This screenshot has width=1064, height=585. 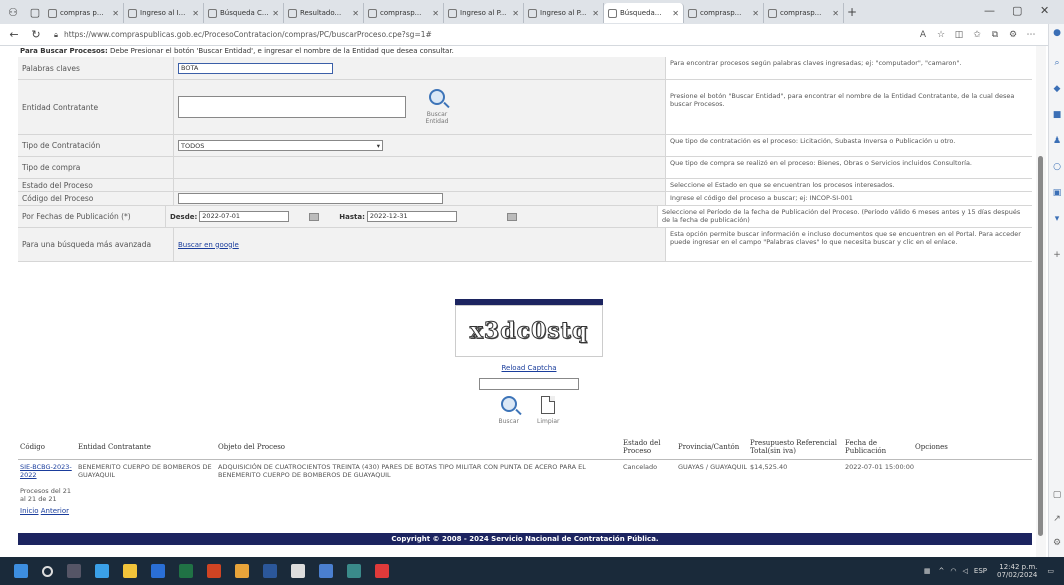 I want to click on browser-tab: Resultado... ✕, so click(x=324, y=13).